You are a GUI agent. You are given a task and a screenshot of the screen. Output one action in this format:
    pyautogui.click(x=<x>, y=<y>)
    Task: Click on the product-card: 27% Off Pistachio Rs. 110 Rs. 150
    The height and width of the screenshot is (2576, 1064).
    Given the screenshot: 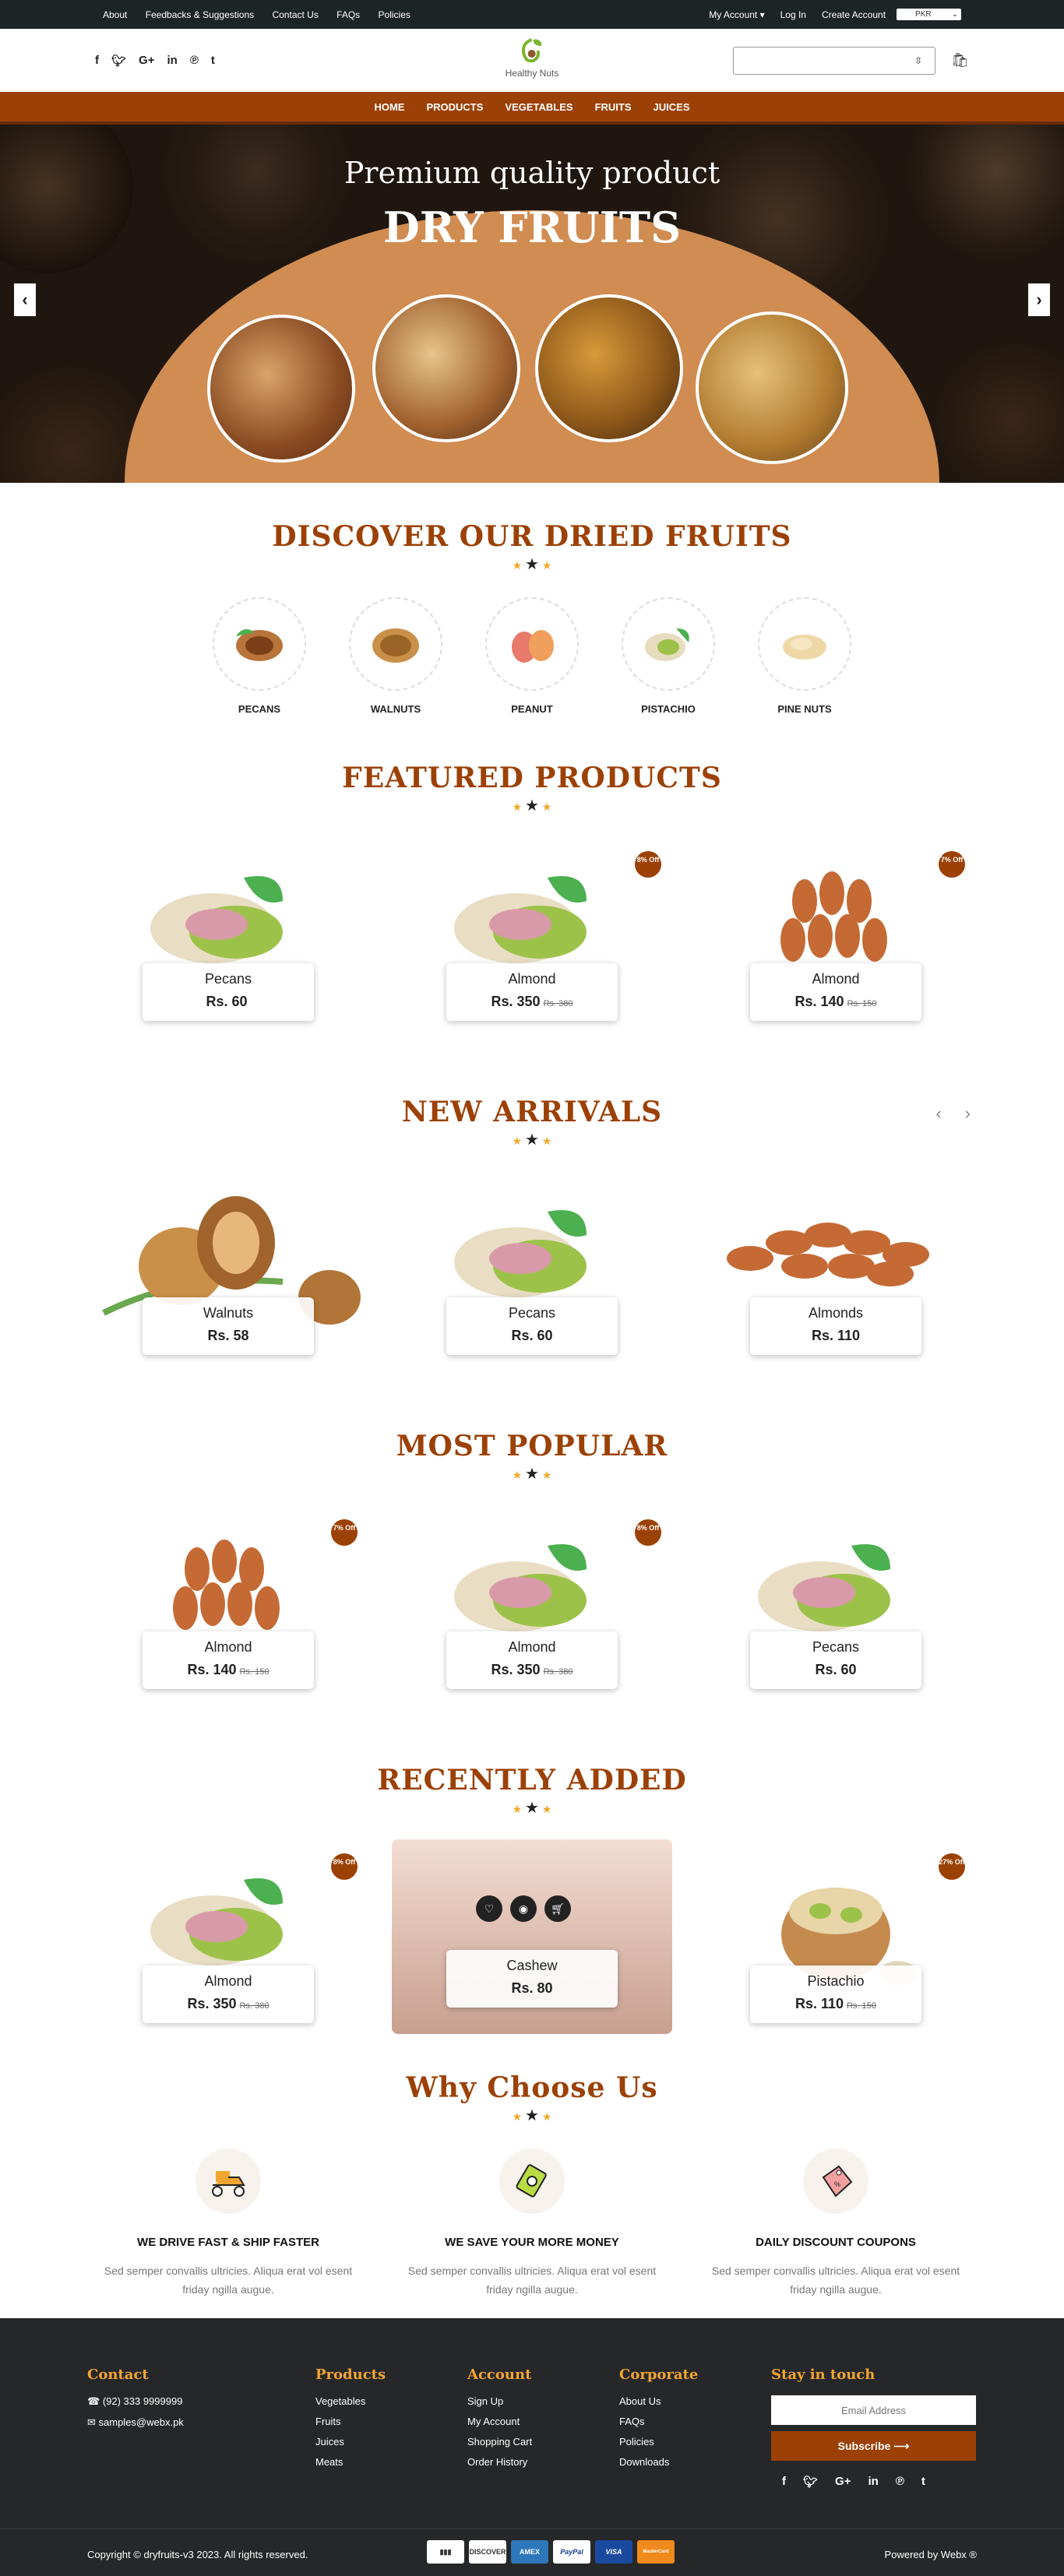 What is the action you would take?
    pyautogui.click(x=836, y=1958)
    